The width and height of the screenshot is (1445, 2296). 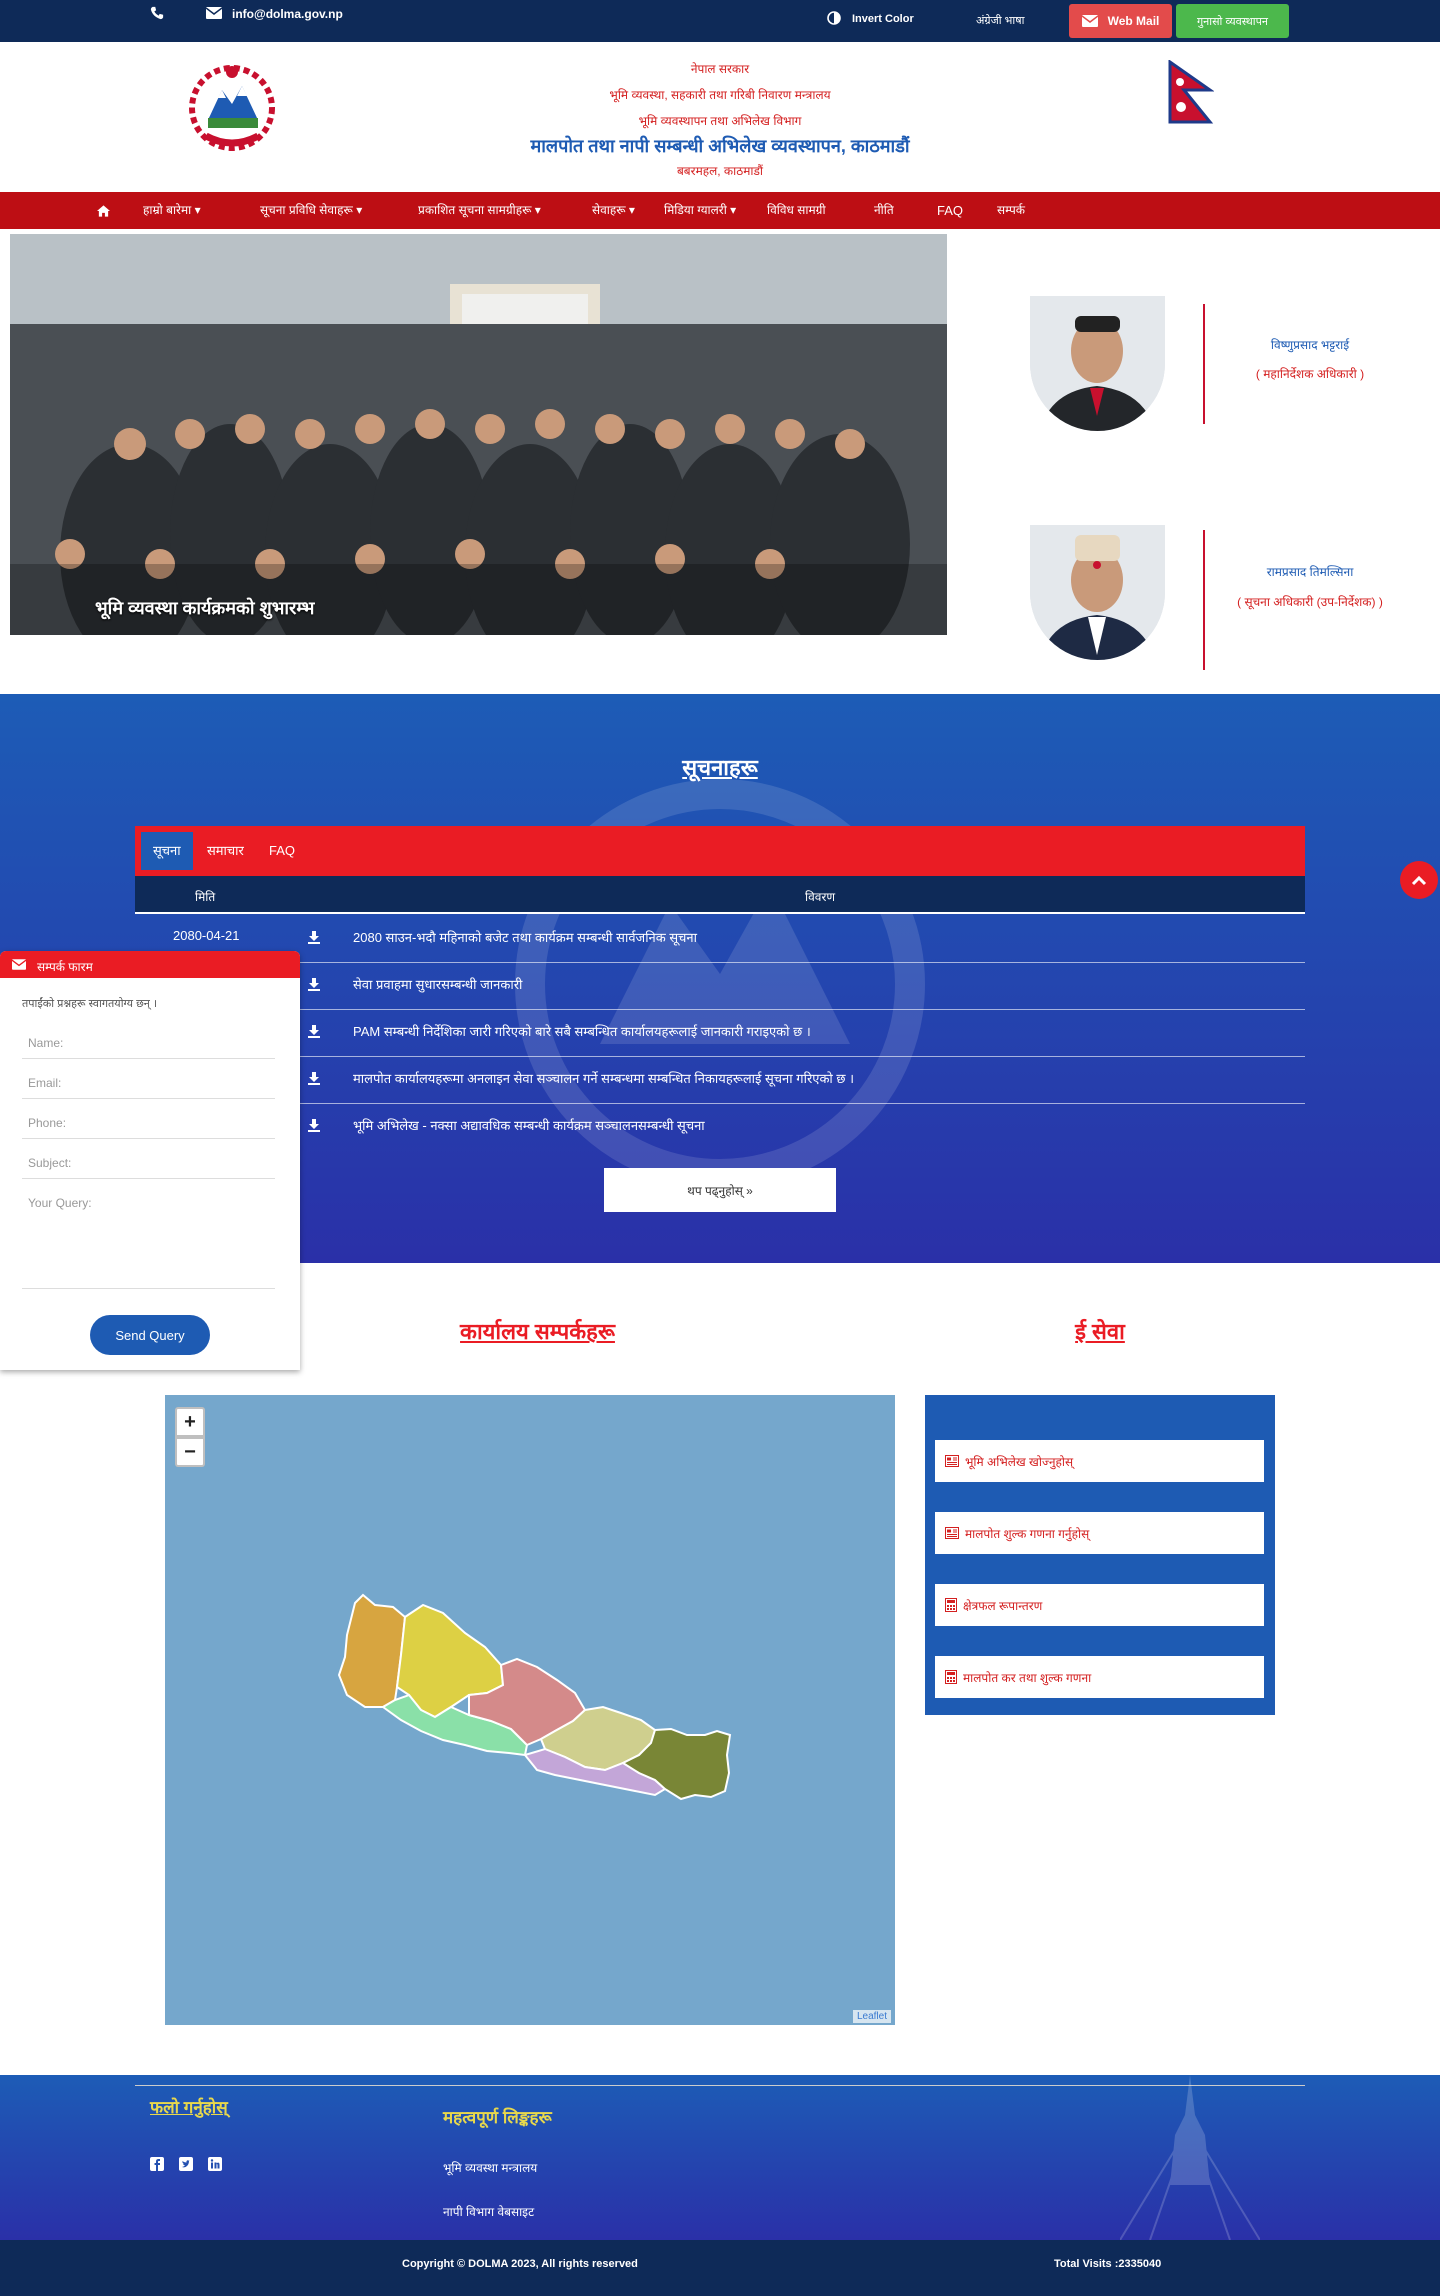 I want to click on phone-icon, so click(x=157, y=15).